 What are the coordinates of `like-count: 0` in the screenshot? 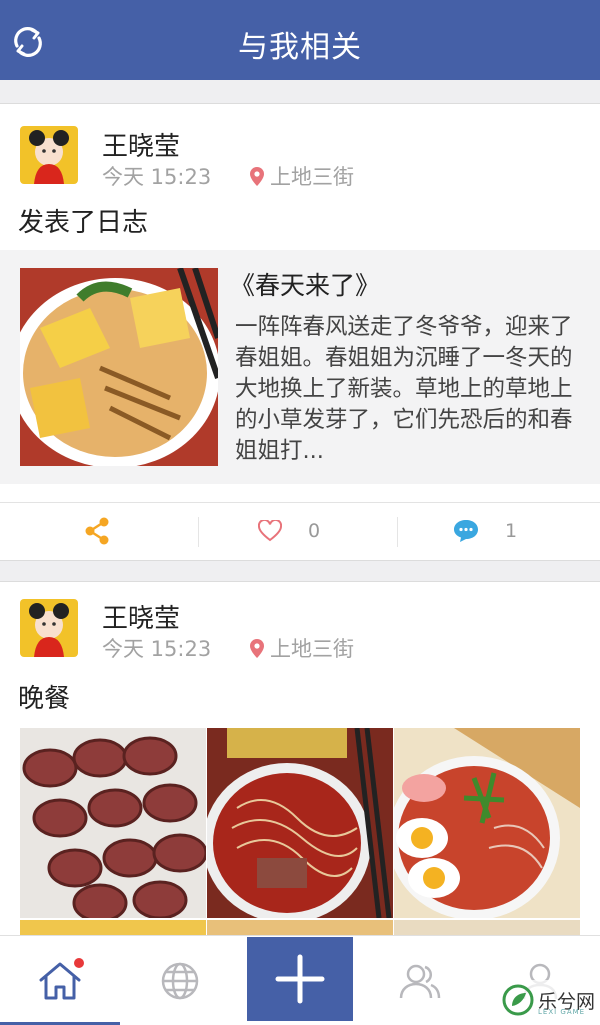 It's located at (314, 531).